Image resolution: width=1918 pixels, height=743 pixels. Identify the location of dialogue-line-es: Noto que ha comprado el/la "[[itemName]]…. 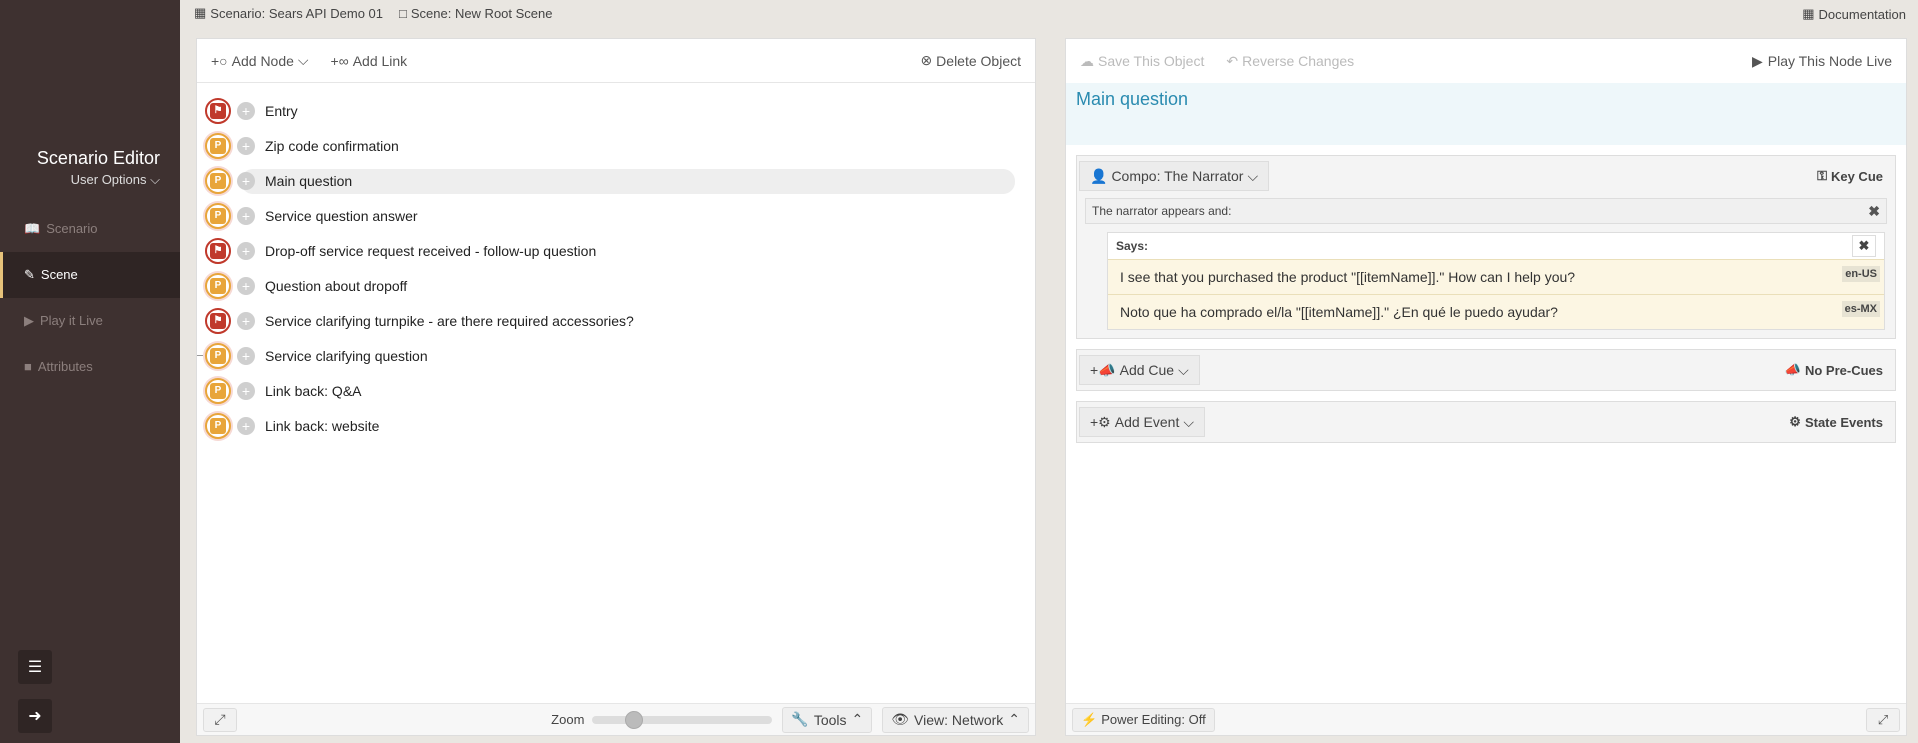
(1496, 311).